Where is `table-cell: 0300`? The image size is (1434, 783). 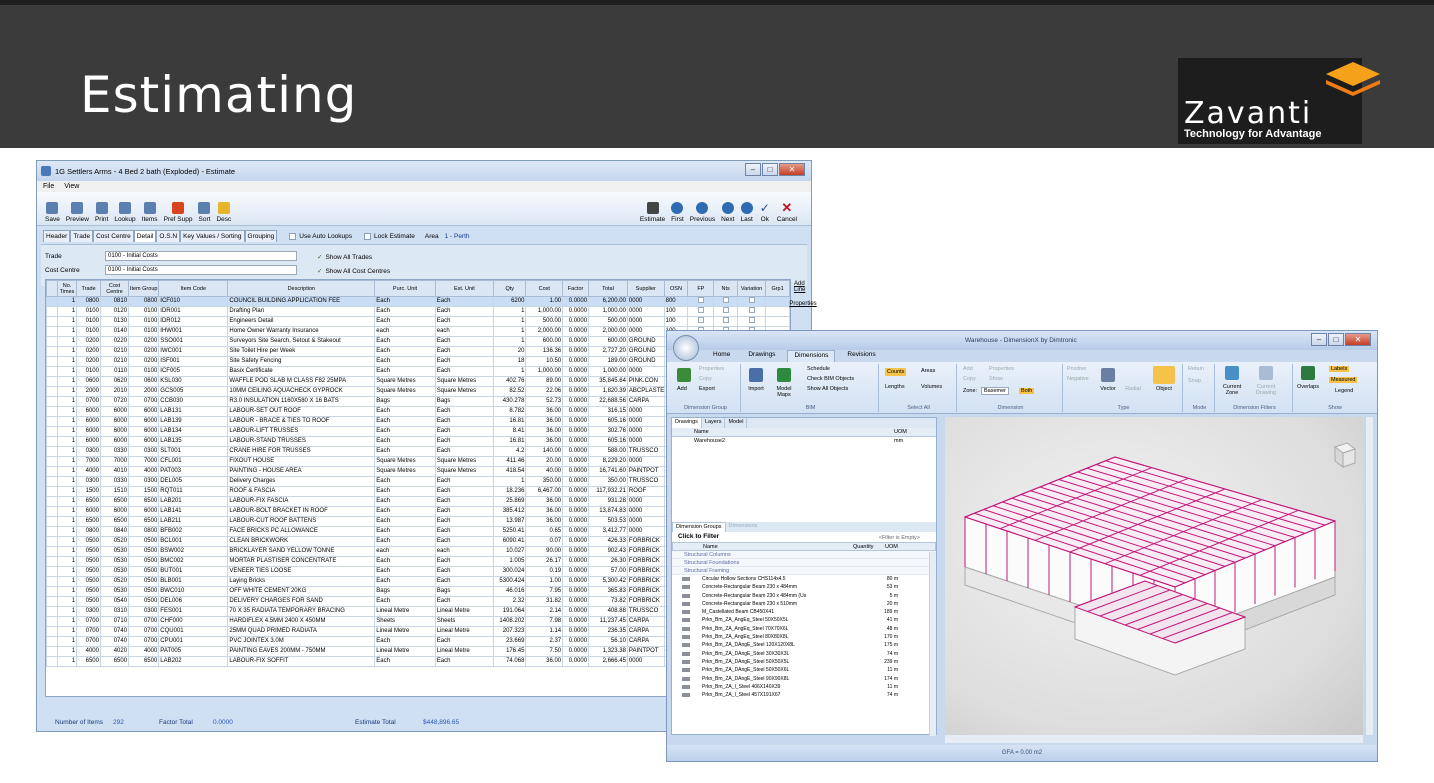 table-cell: 0300 is located at coordinates (88, 481).